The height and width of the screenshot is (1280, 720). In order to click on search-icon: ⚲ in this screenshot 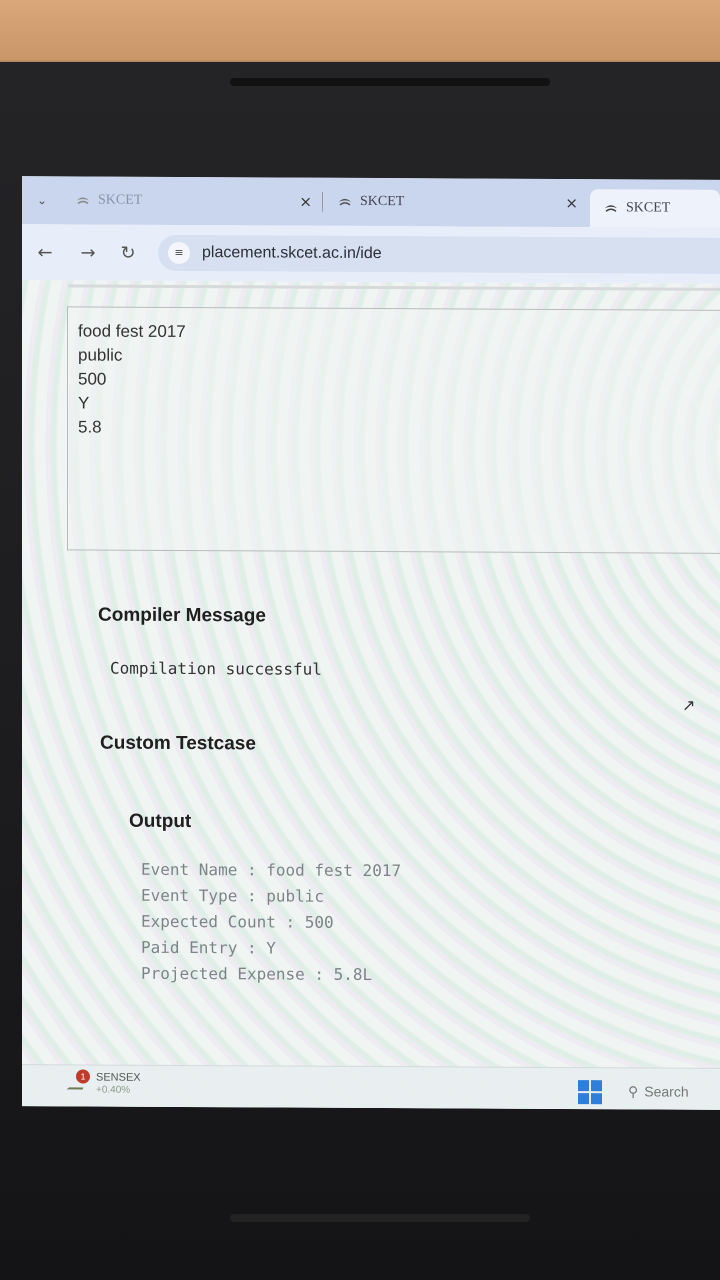, I will do `click(633, 1092)`.